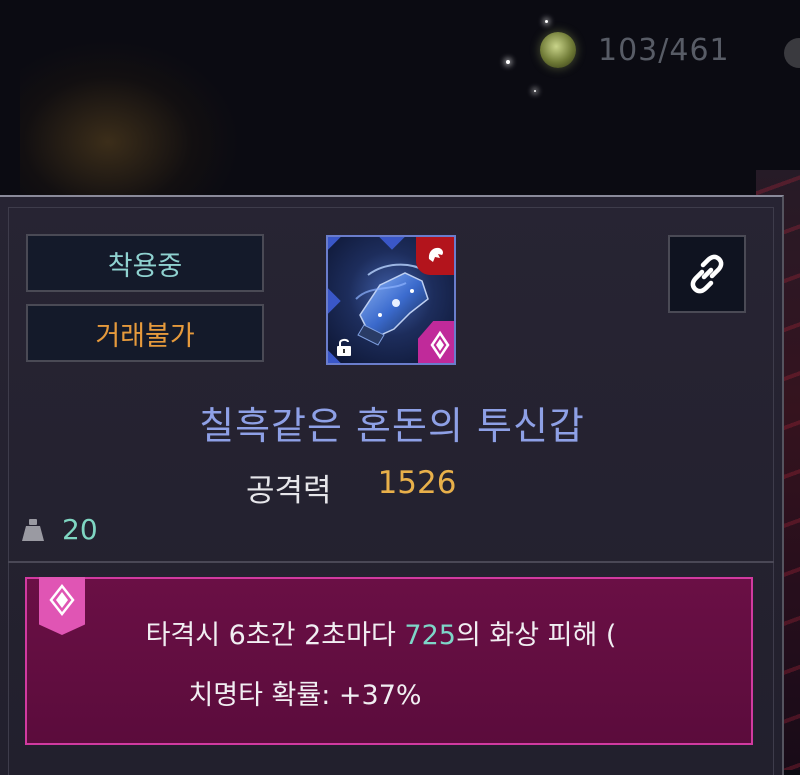 This screenshot has width=800, height=775. I want to click on effect-line-2: 치명타 확률: +37%, so click(305, 695).